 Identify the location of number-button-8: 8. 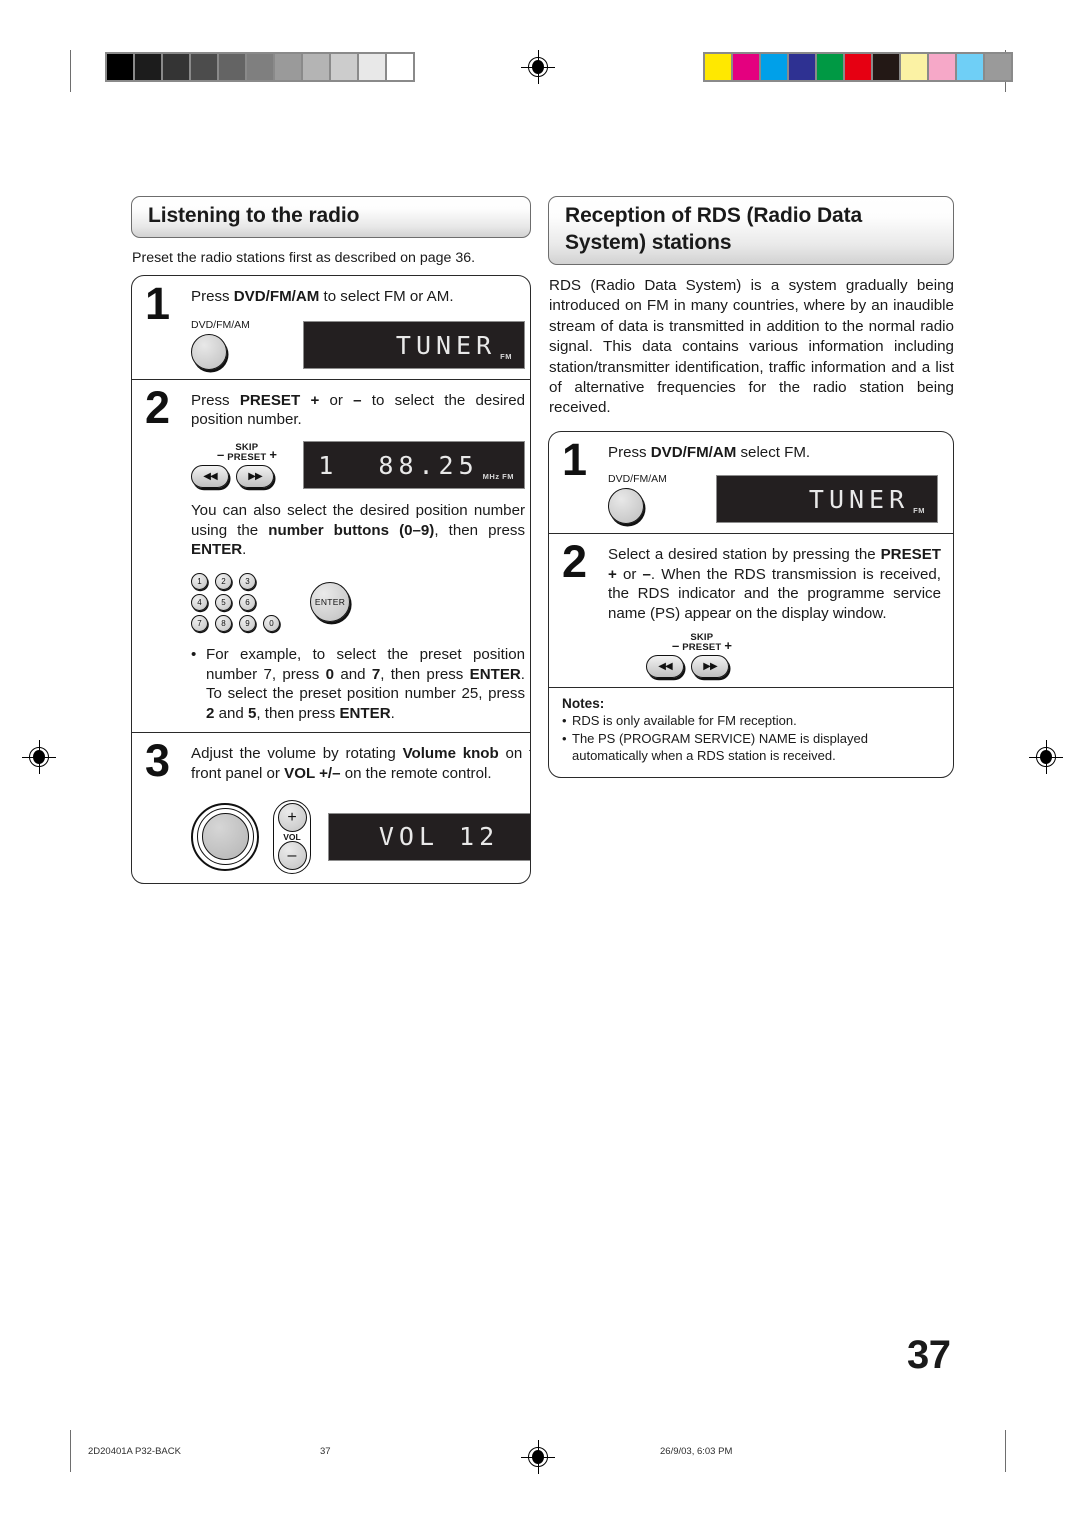
(223, 623).